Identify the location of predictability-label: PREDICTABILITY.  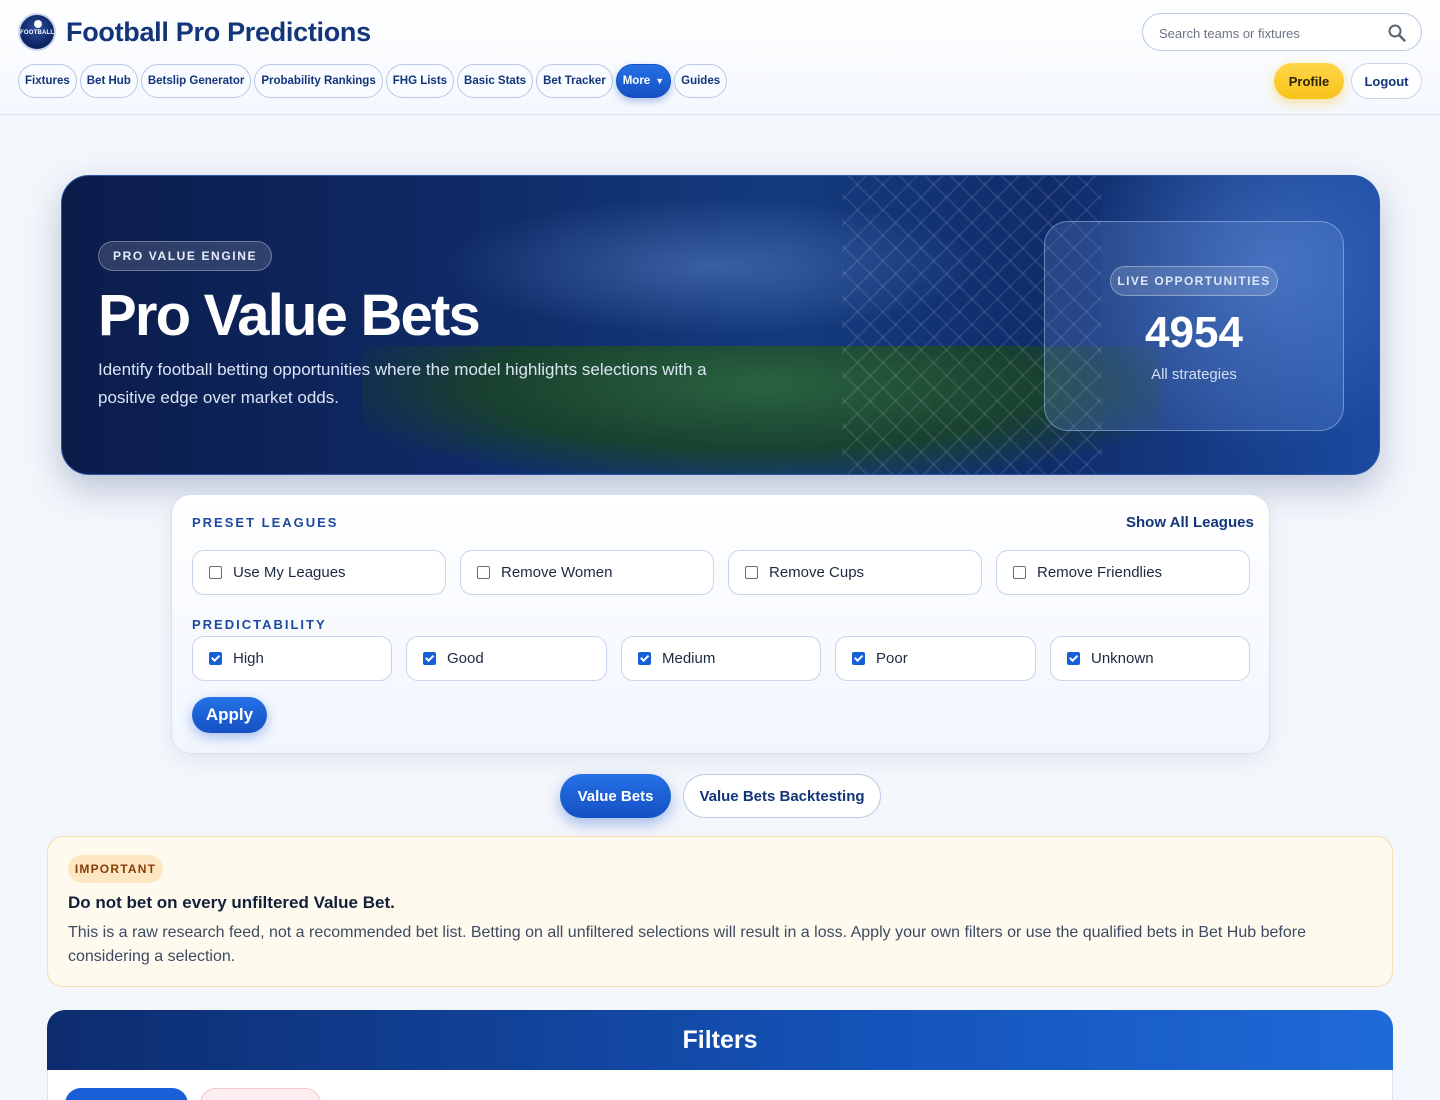
(259, 624).